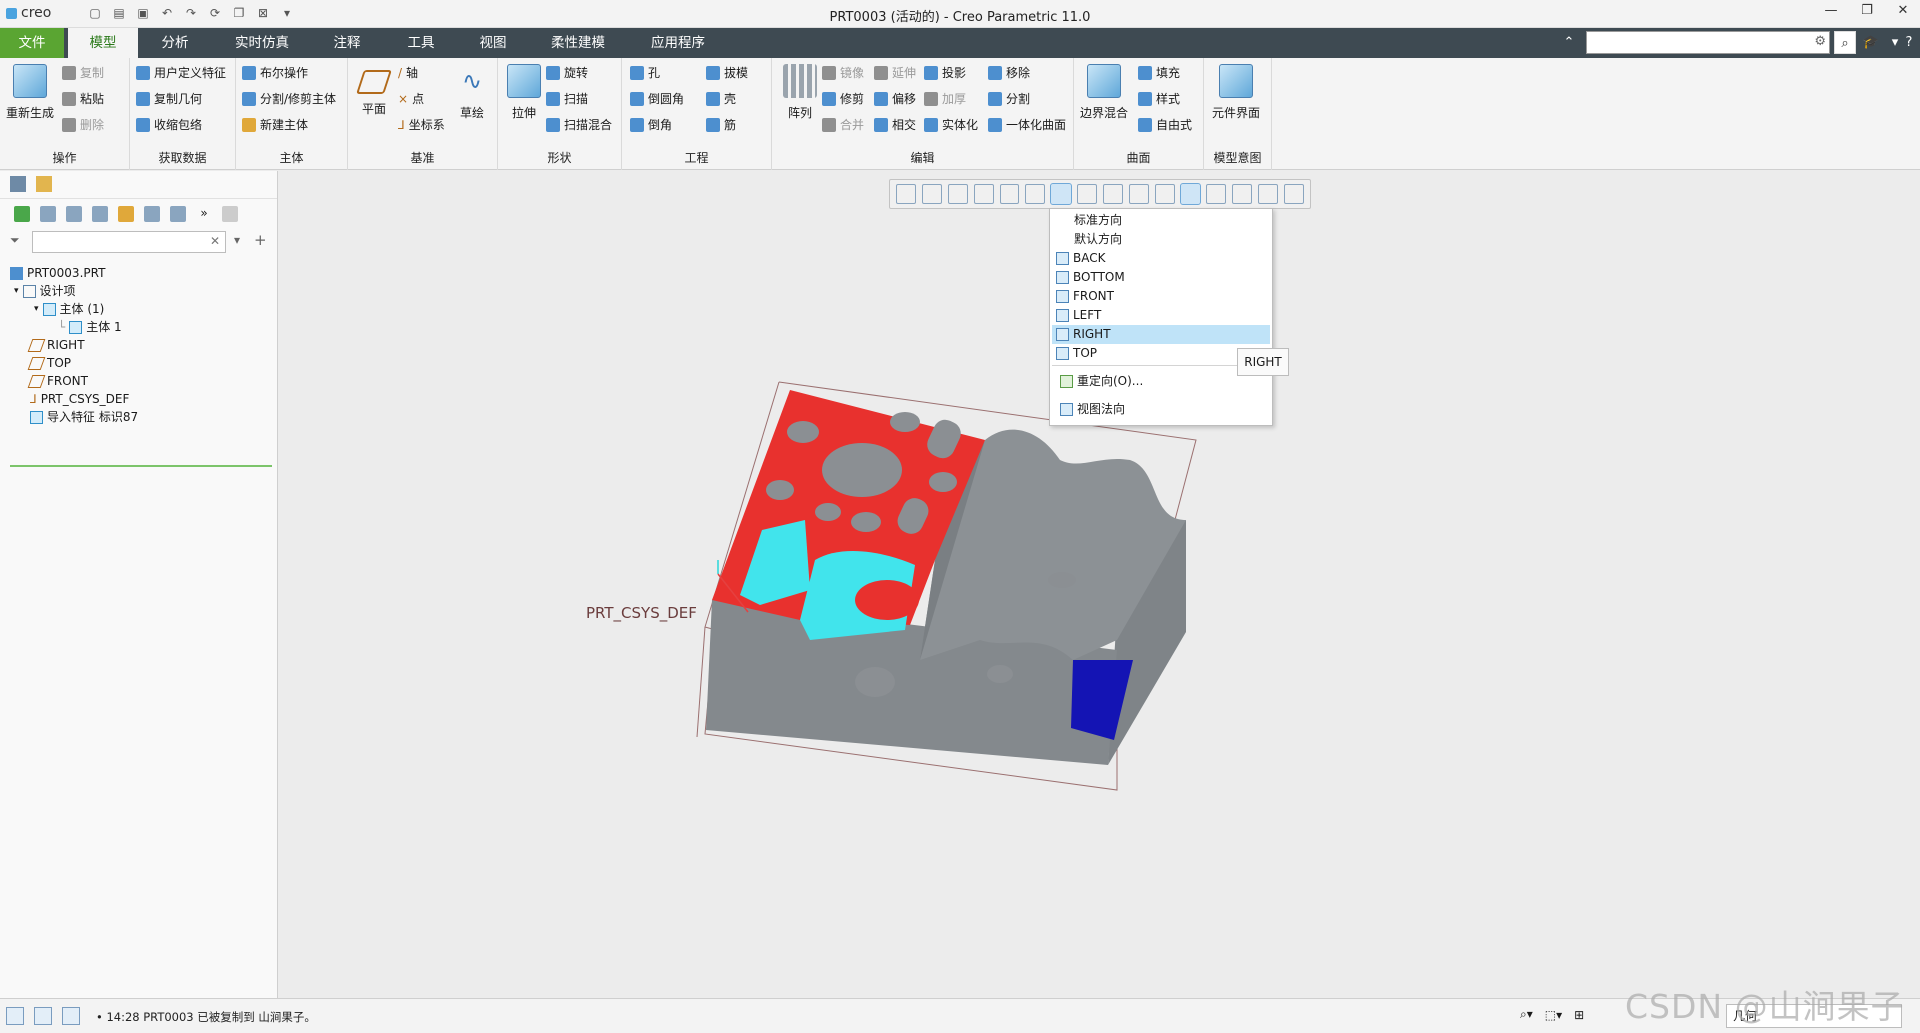  Describe the element at coordinates (843, 99) in the screenshot. I see `trim-button: 修剪` at that location.